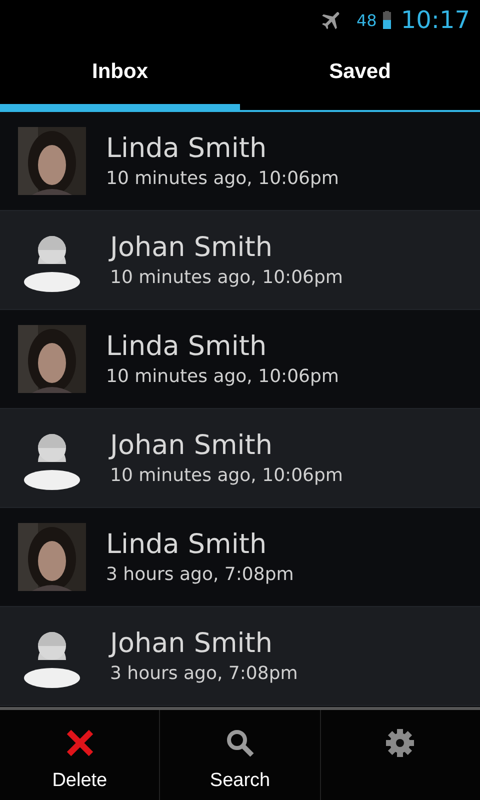 The image size is (480, 800). Describe the element at coordinates (435, 20) in the screenshot. I see `clock-time: 10:17` at that location.